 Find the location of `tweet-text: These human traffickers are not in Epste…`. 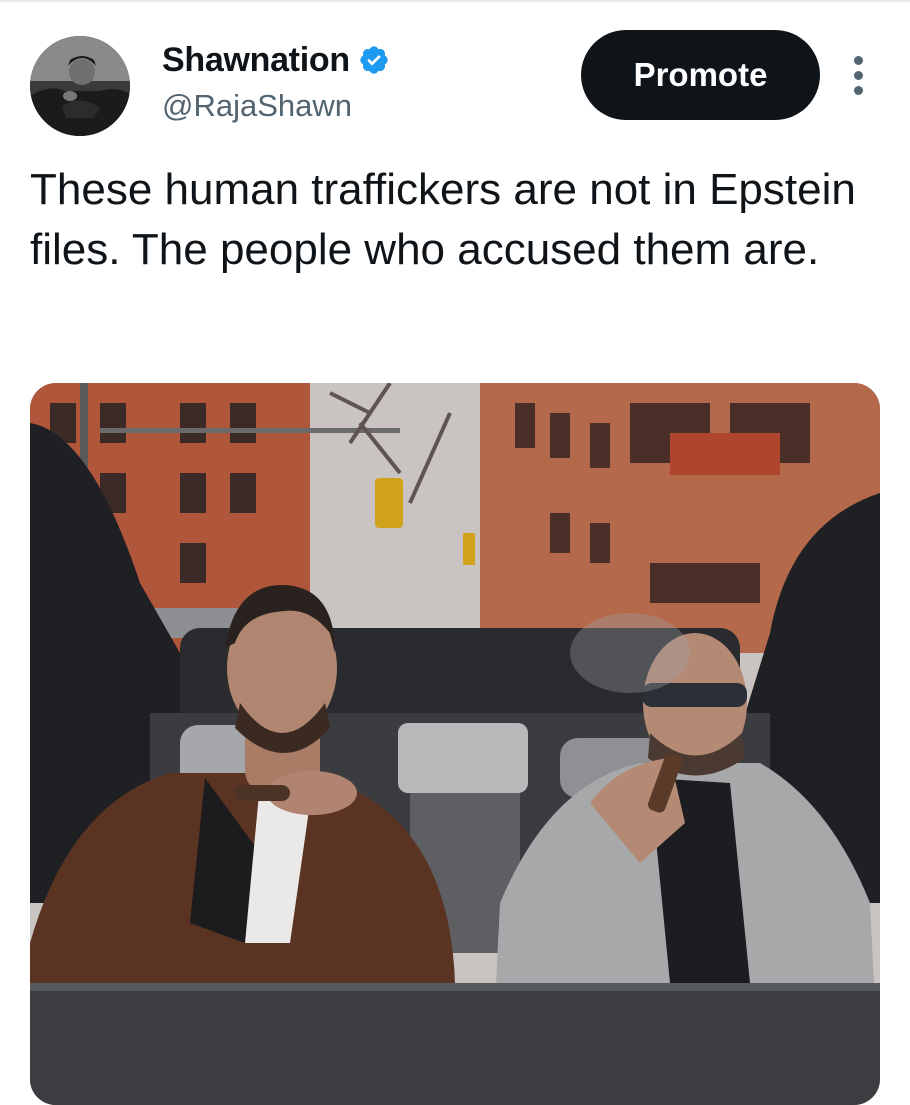

tweet-text: These human traffickers are not in Epste… is located at coordinates (443, 219).